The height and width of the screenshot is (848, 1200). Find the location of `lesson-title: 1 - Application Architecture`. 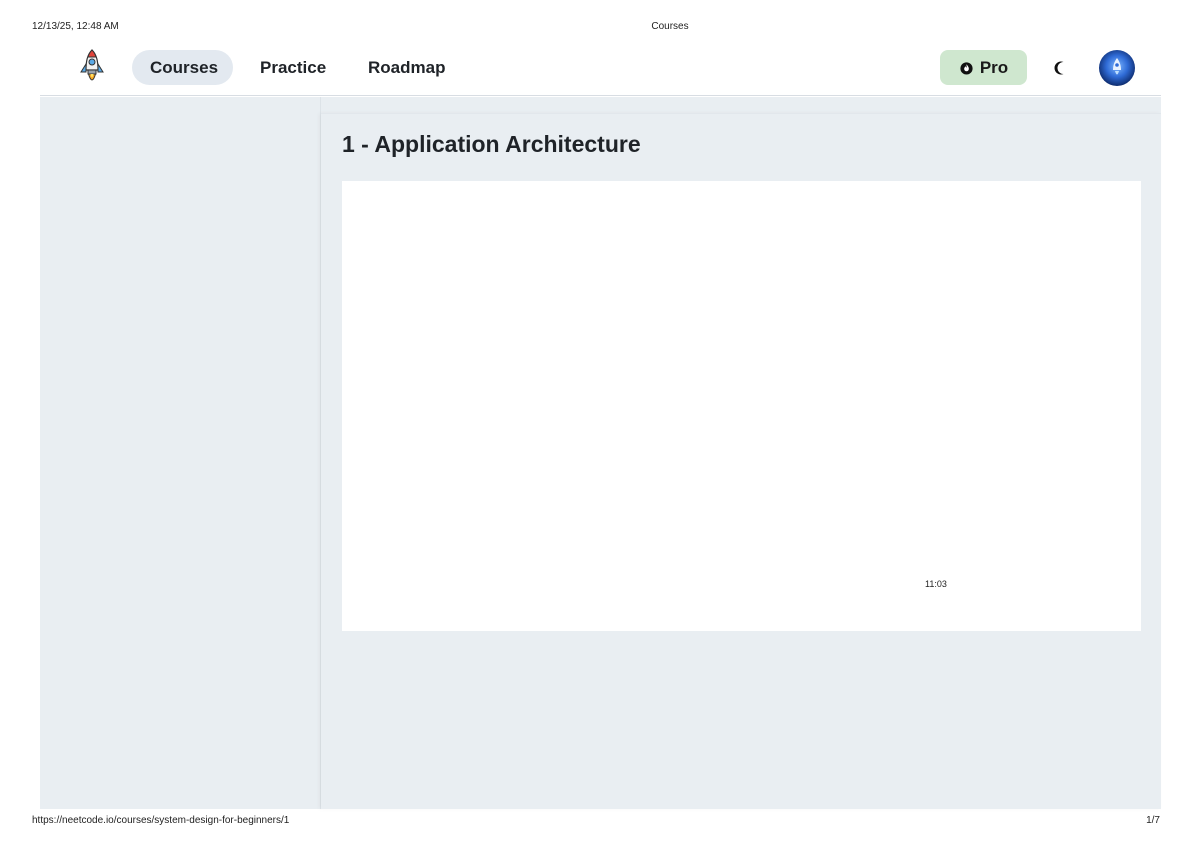

lesson-title: 1 - Application Architecture is located at coordinates (491, 144).